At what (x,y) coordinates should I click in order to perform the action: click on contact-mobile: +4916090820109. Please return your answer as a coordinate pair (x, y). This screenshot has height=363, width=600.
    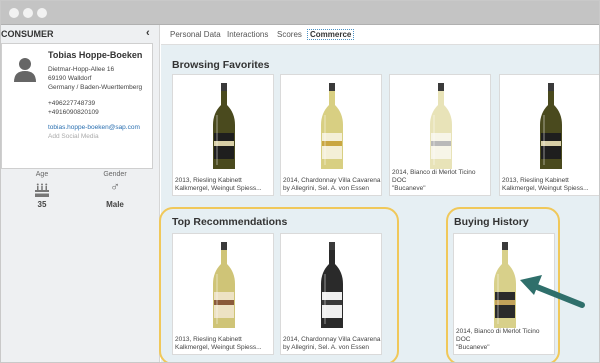
    Looking at the image, I should click on (73, 112).